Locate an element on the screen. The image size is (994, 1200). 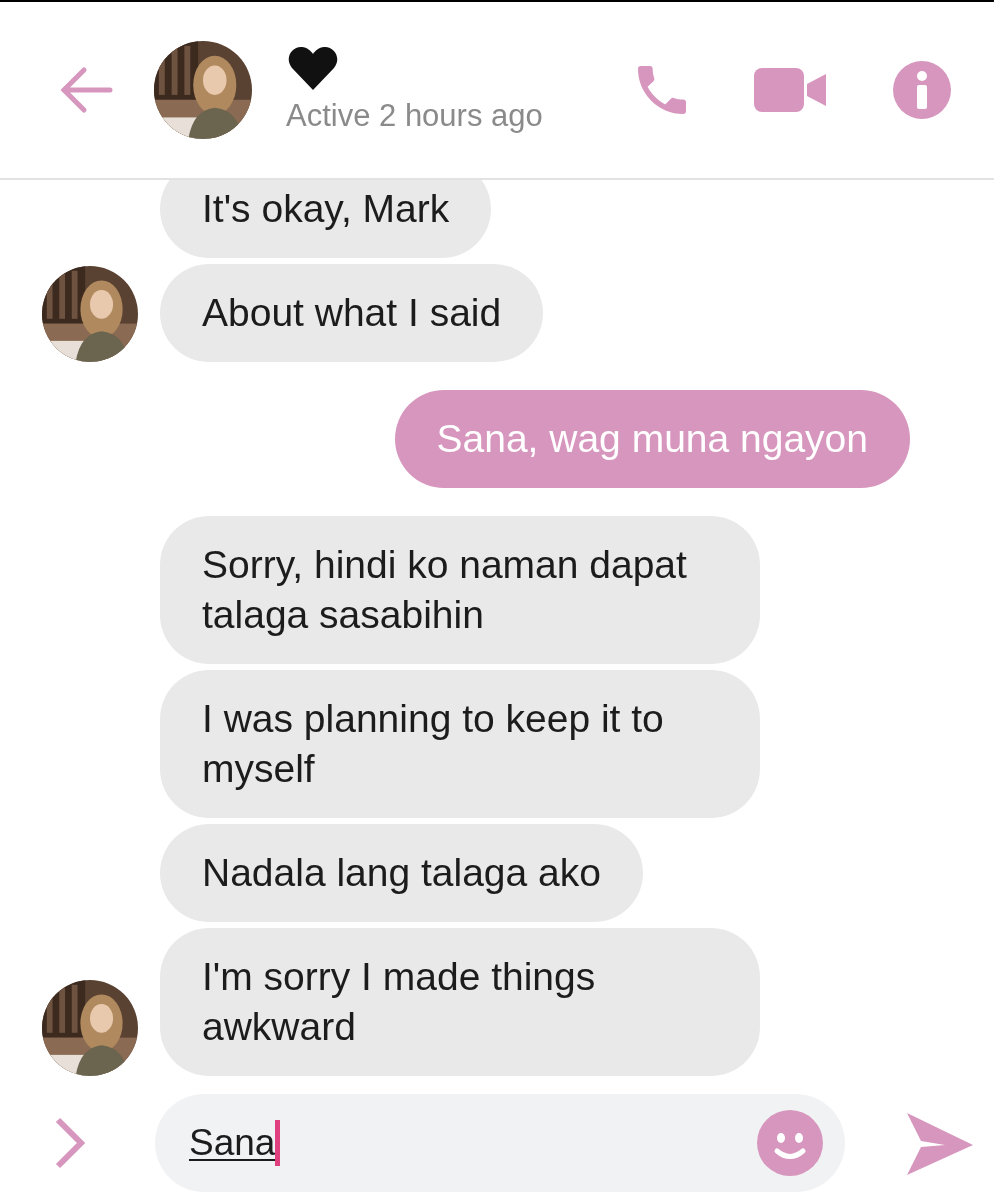
back-arrow-icon is located at coordinates (86, 90).